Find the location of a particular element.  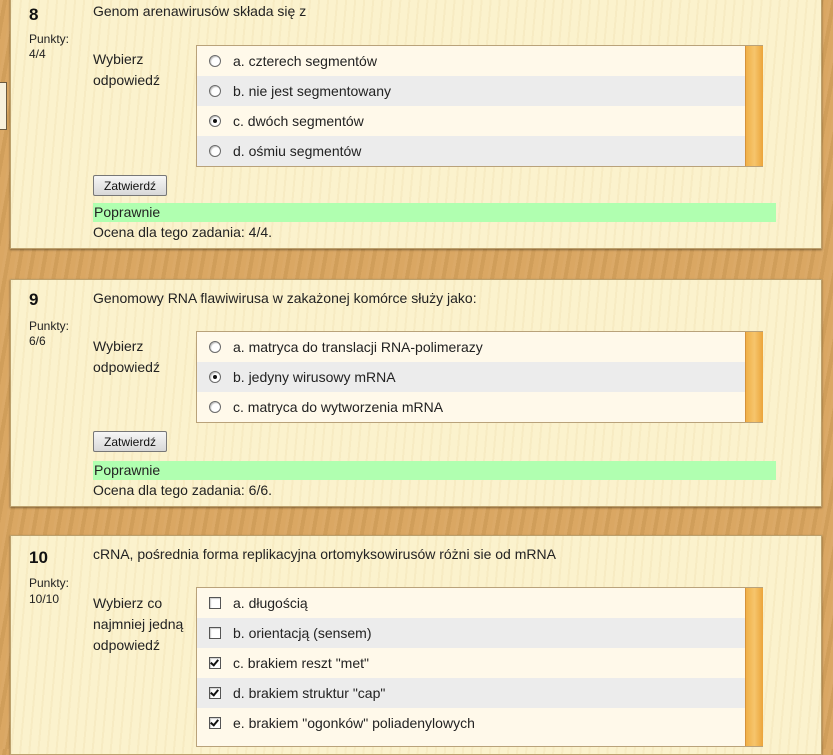

grade-text: Ocena dla tego zadania: 6/6. is located at coordinates (183, 490).